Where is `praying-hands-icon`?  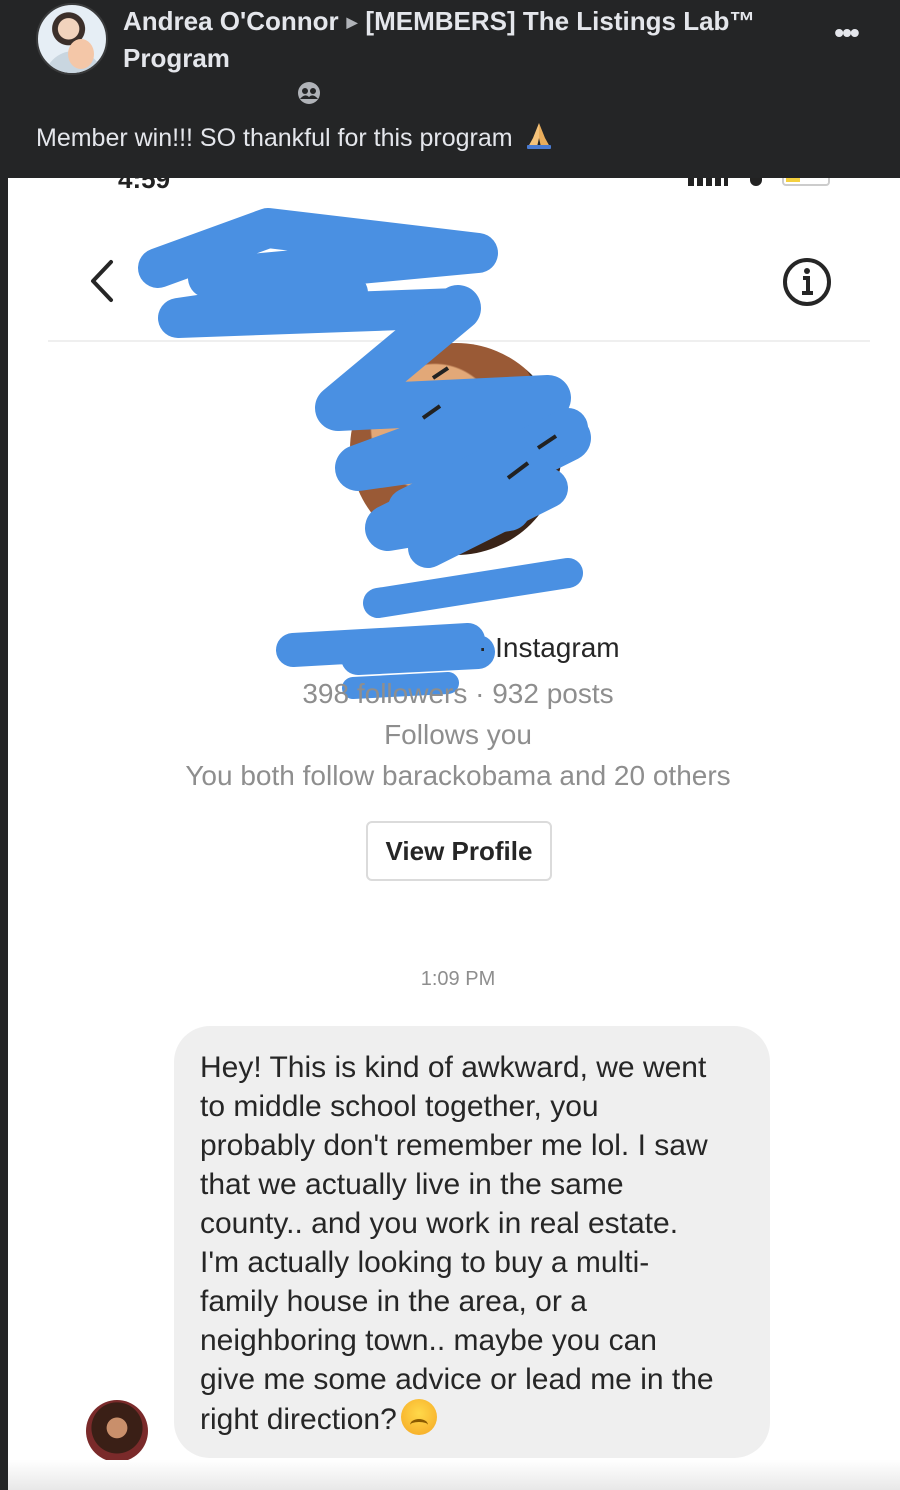 praying-hands-icon is located at coordinates (538, 136).